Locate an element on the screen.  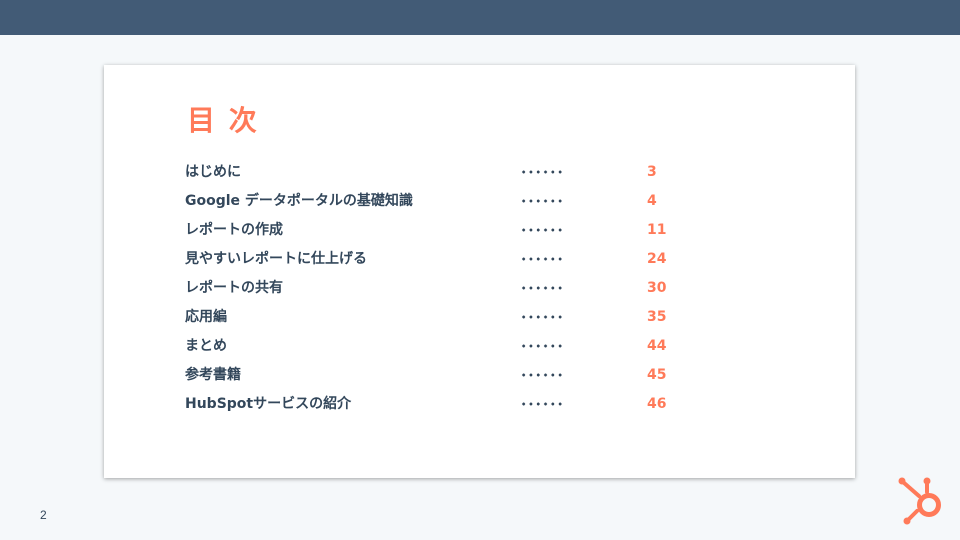
toc-item-page: 35 is located at coordinates (657, 317).